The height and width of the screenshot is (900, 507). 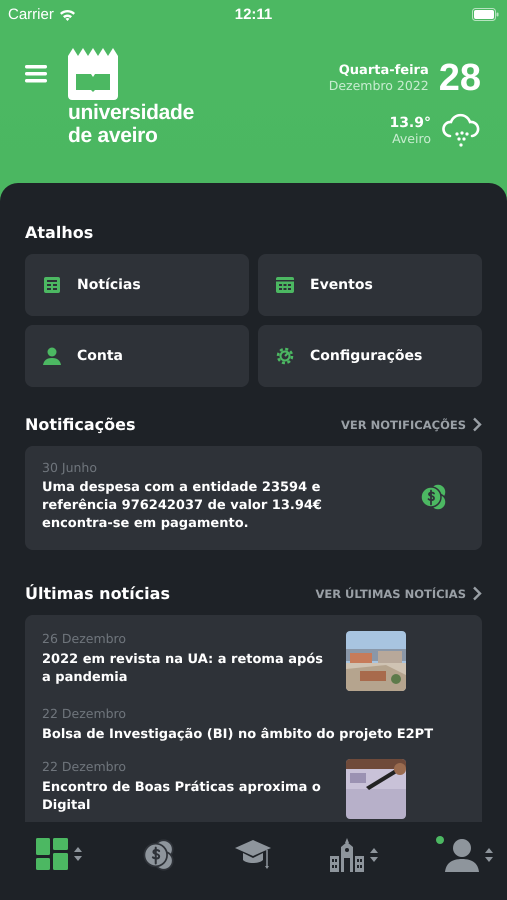 I want to click on shortcut-button: Conta, so click(x=137, y=356).